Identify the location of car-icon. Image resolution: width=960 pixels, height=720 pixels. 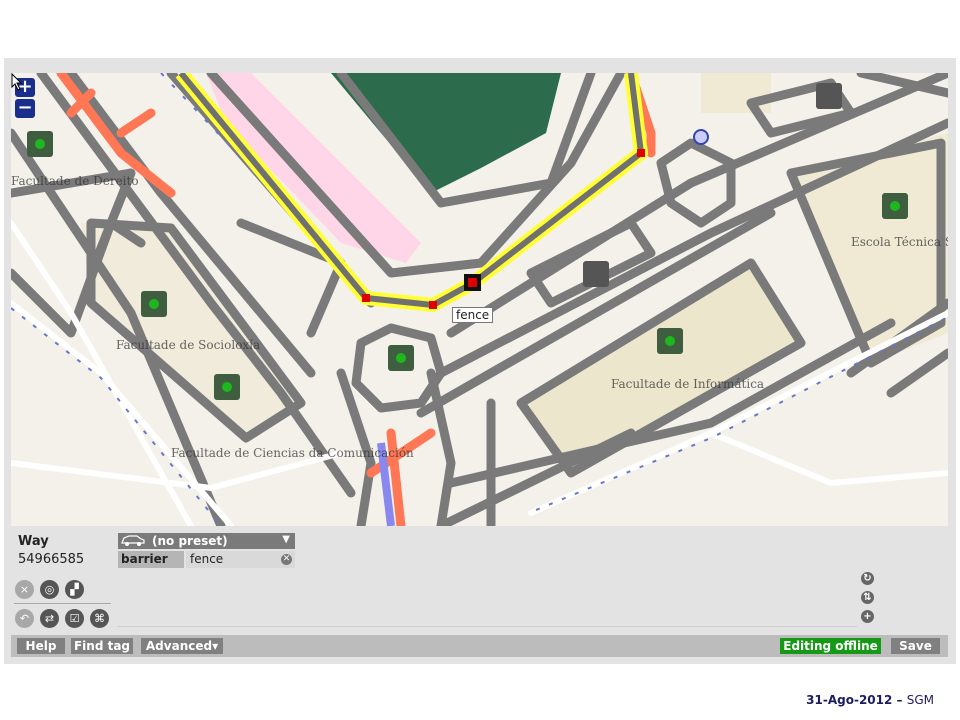
(133, 540).